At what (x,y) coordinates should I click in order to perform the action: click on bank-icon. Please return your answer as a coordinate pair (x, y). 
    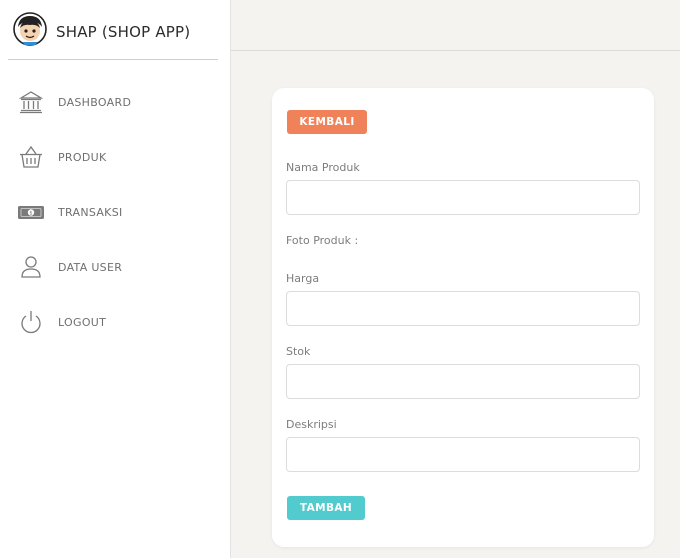
    Looking at the image, I should click on (31, 102).